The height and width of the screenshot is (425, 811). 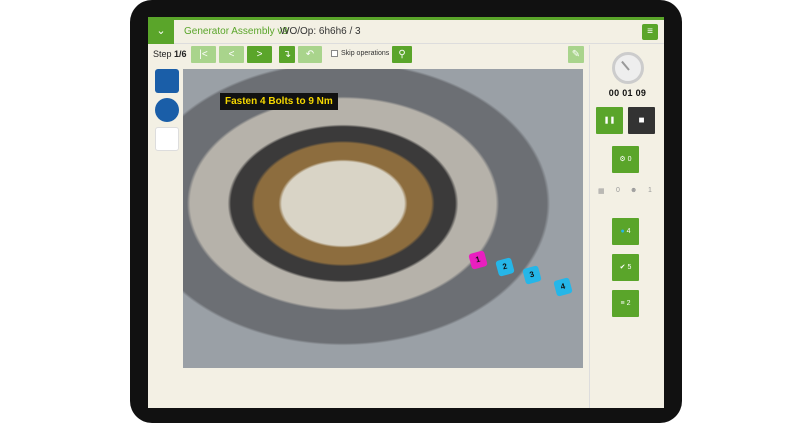 I want to click on work-order: WO/Op: 6h6h6 / 3, so click(x=320, y=31).